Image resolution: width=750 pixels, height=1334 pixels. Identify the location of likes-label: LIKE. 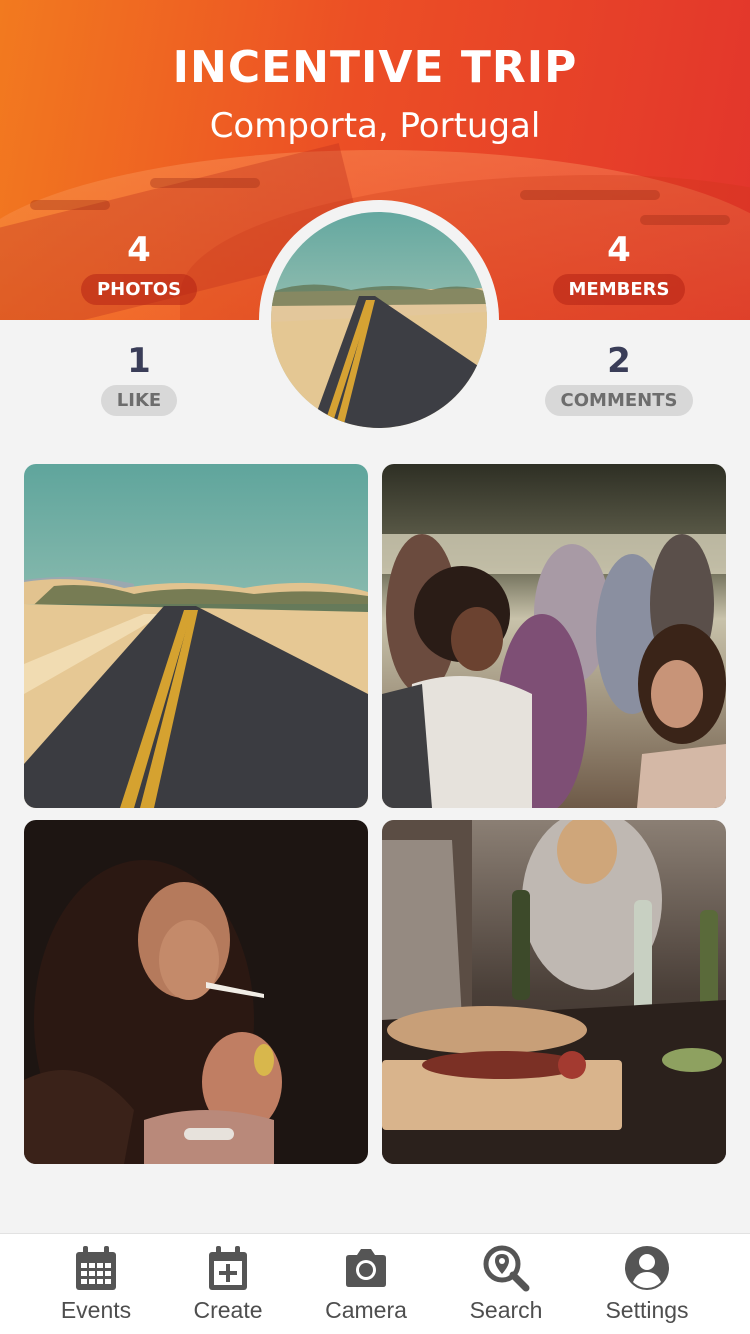
(139, 400).